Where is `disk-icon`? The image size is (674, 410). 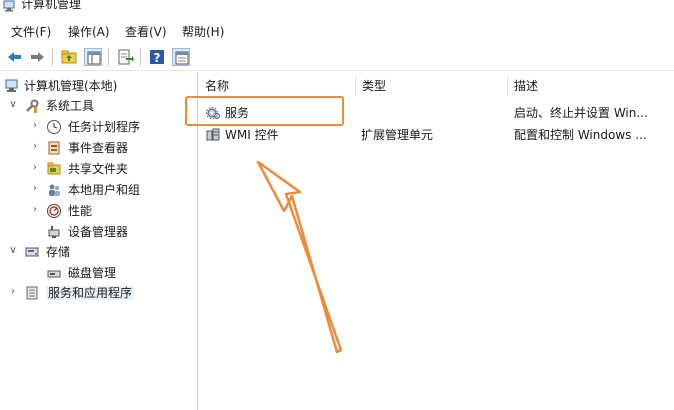
disk-icon is located at coordinates (54, 273).